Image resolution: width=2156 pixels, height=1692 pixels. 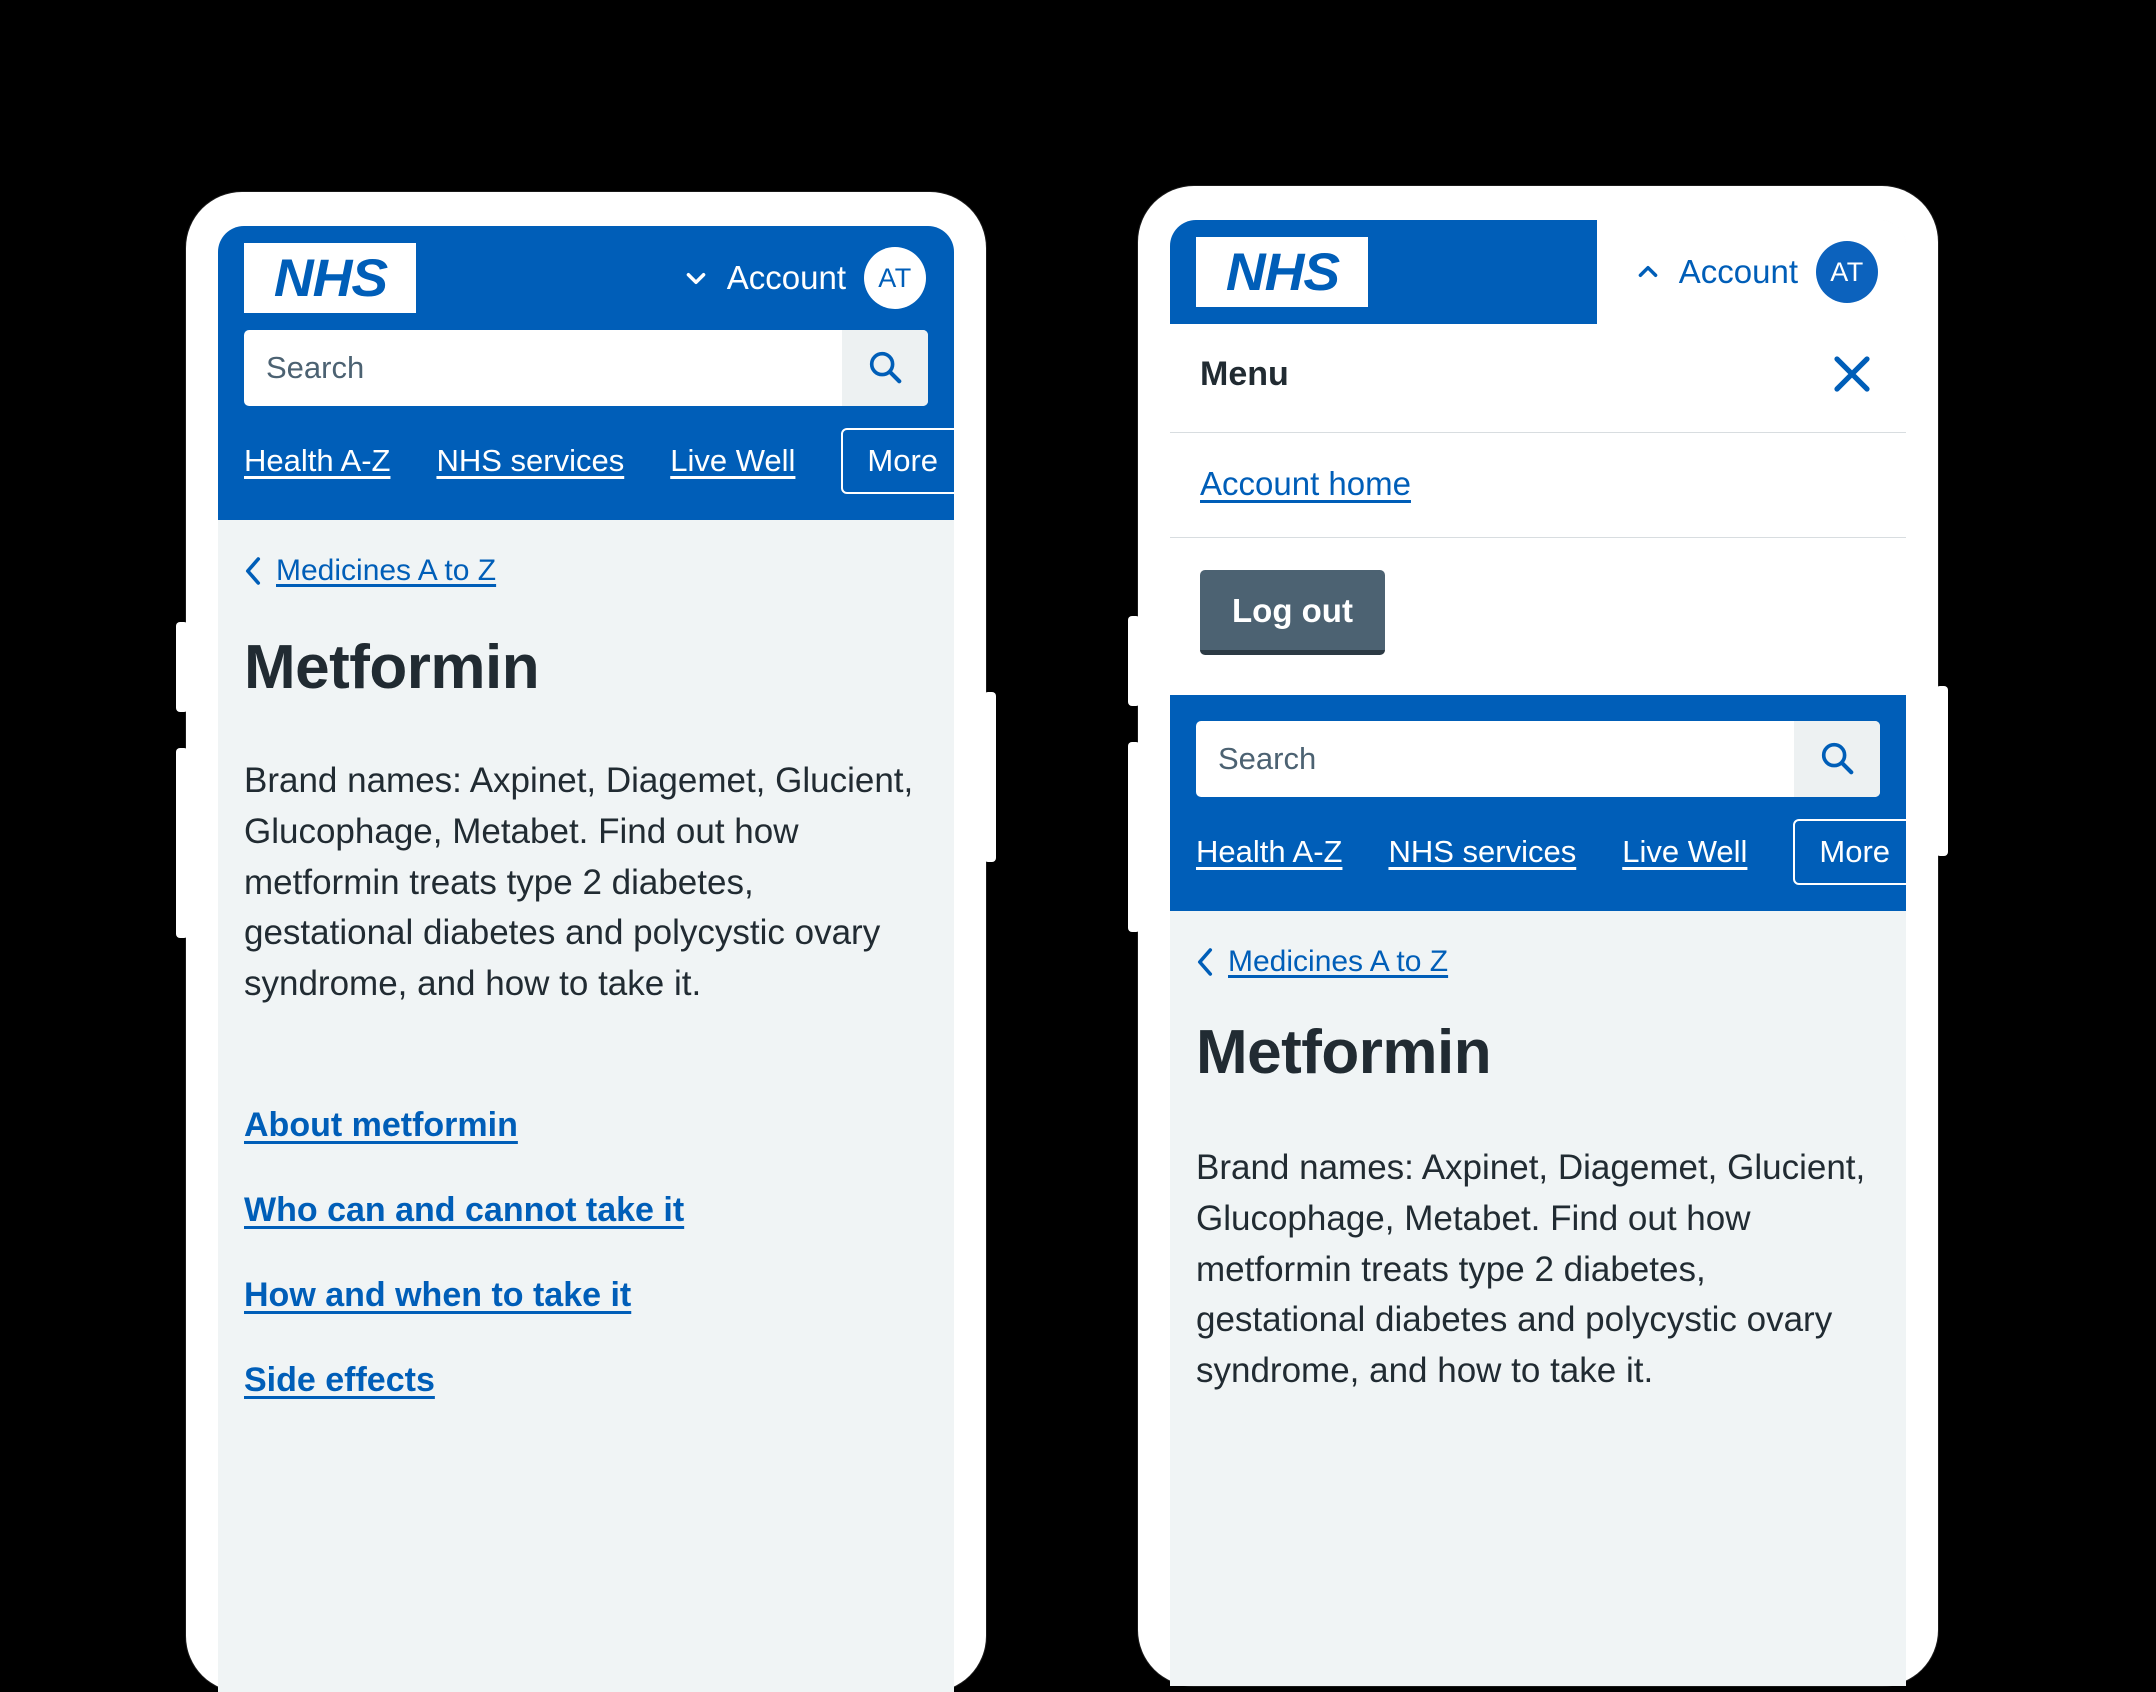 I want to click on toc-link-who-can-take: Who can and cannot take it, so click(x=586, y=1210).